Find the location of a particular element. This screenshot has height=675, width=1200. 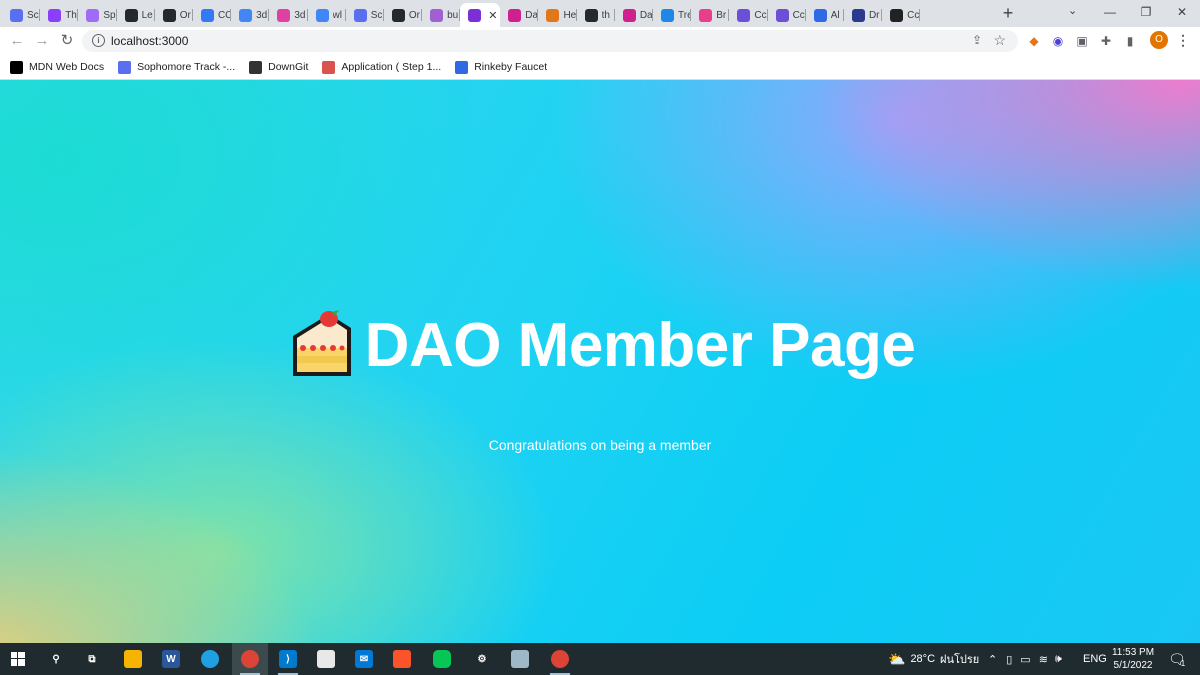

taskbar-chrome-profile is located at coordinates (560, 659).